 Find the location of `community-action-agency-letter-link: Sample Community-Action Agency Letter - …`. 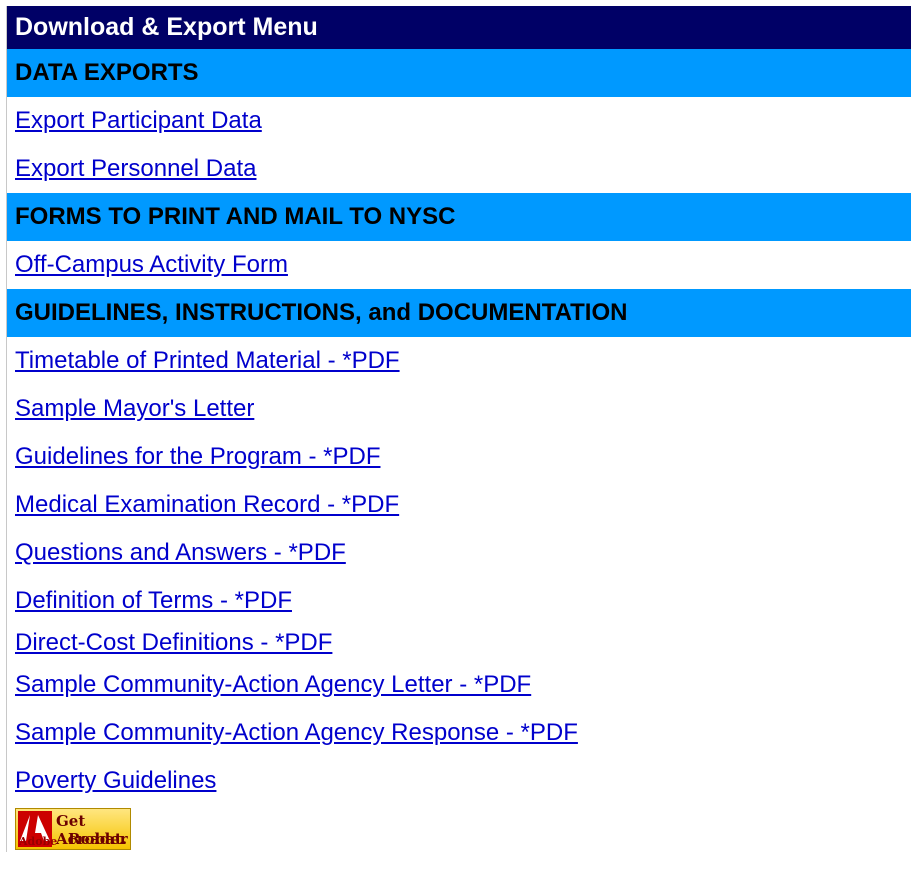

community-action-agency-letter-link: Sample Community-Action Agency Letter - … is located at coordinates (273, 684).